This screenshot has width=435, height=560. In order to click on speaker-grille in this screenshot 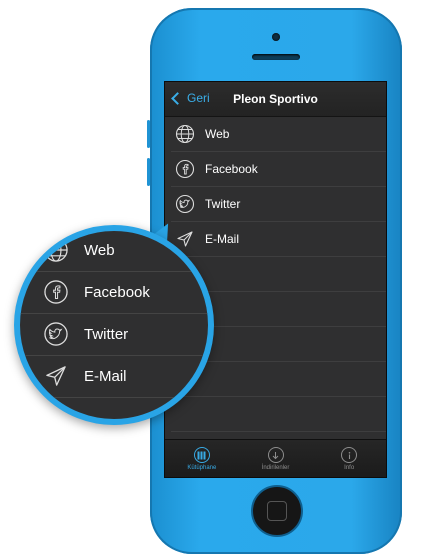, I will do `click(276, 57)`.